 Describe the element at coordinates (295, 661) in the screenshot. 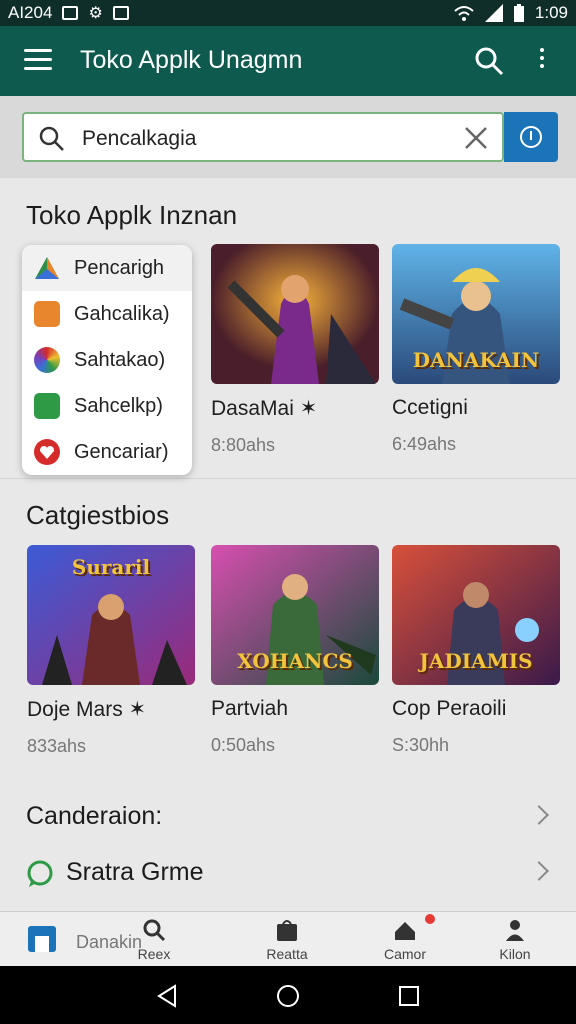

I see `game-banner: XOHANCS` at that location.